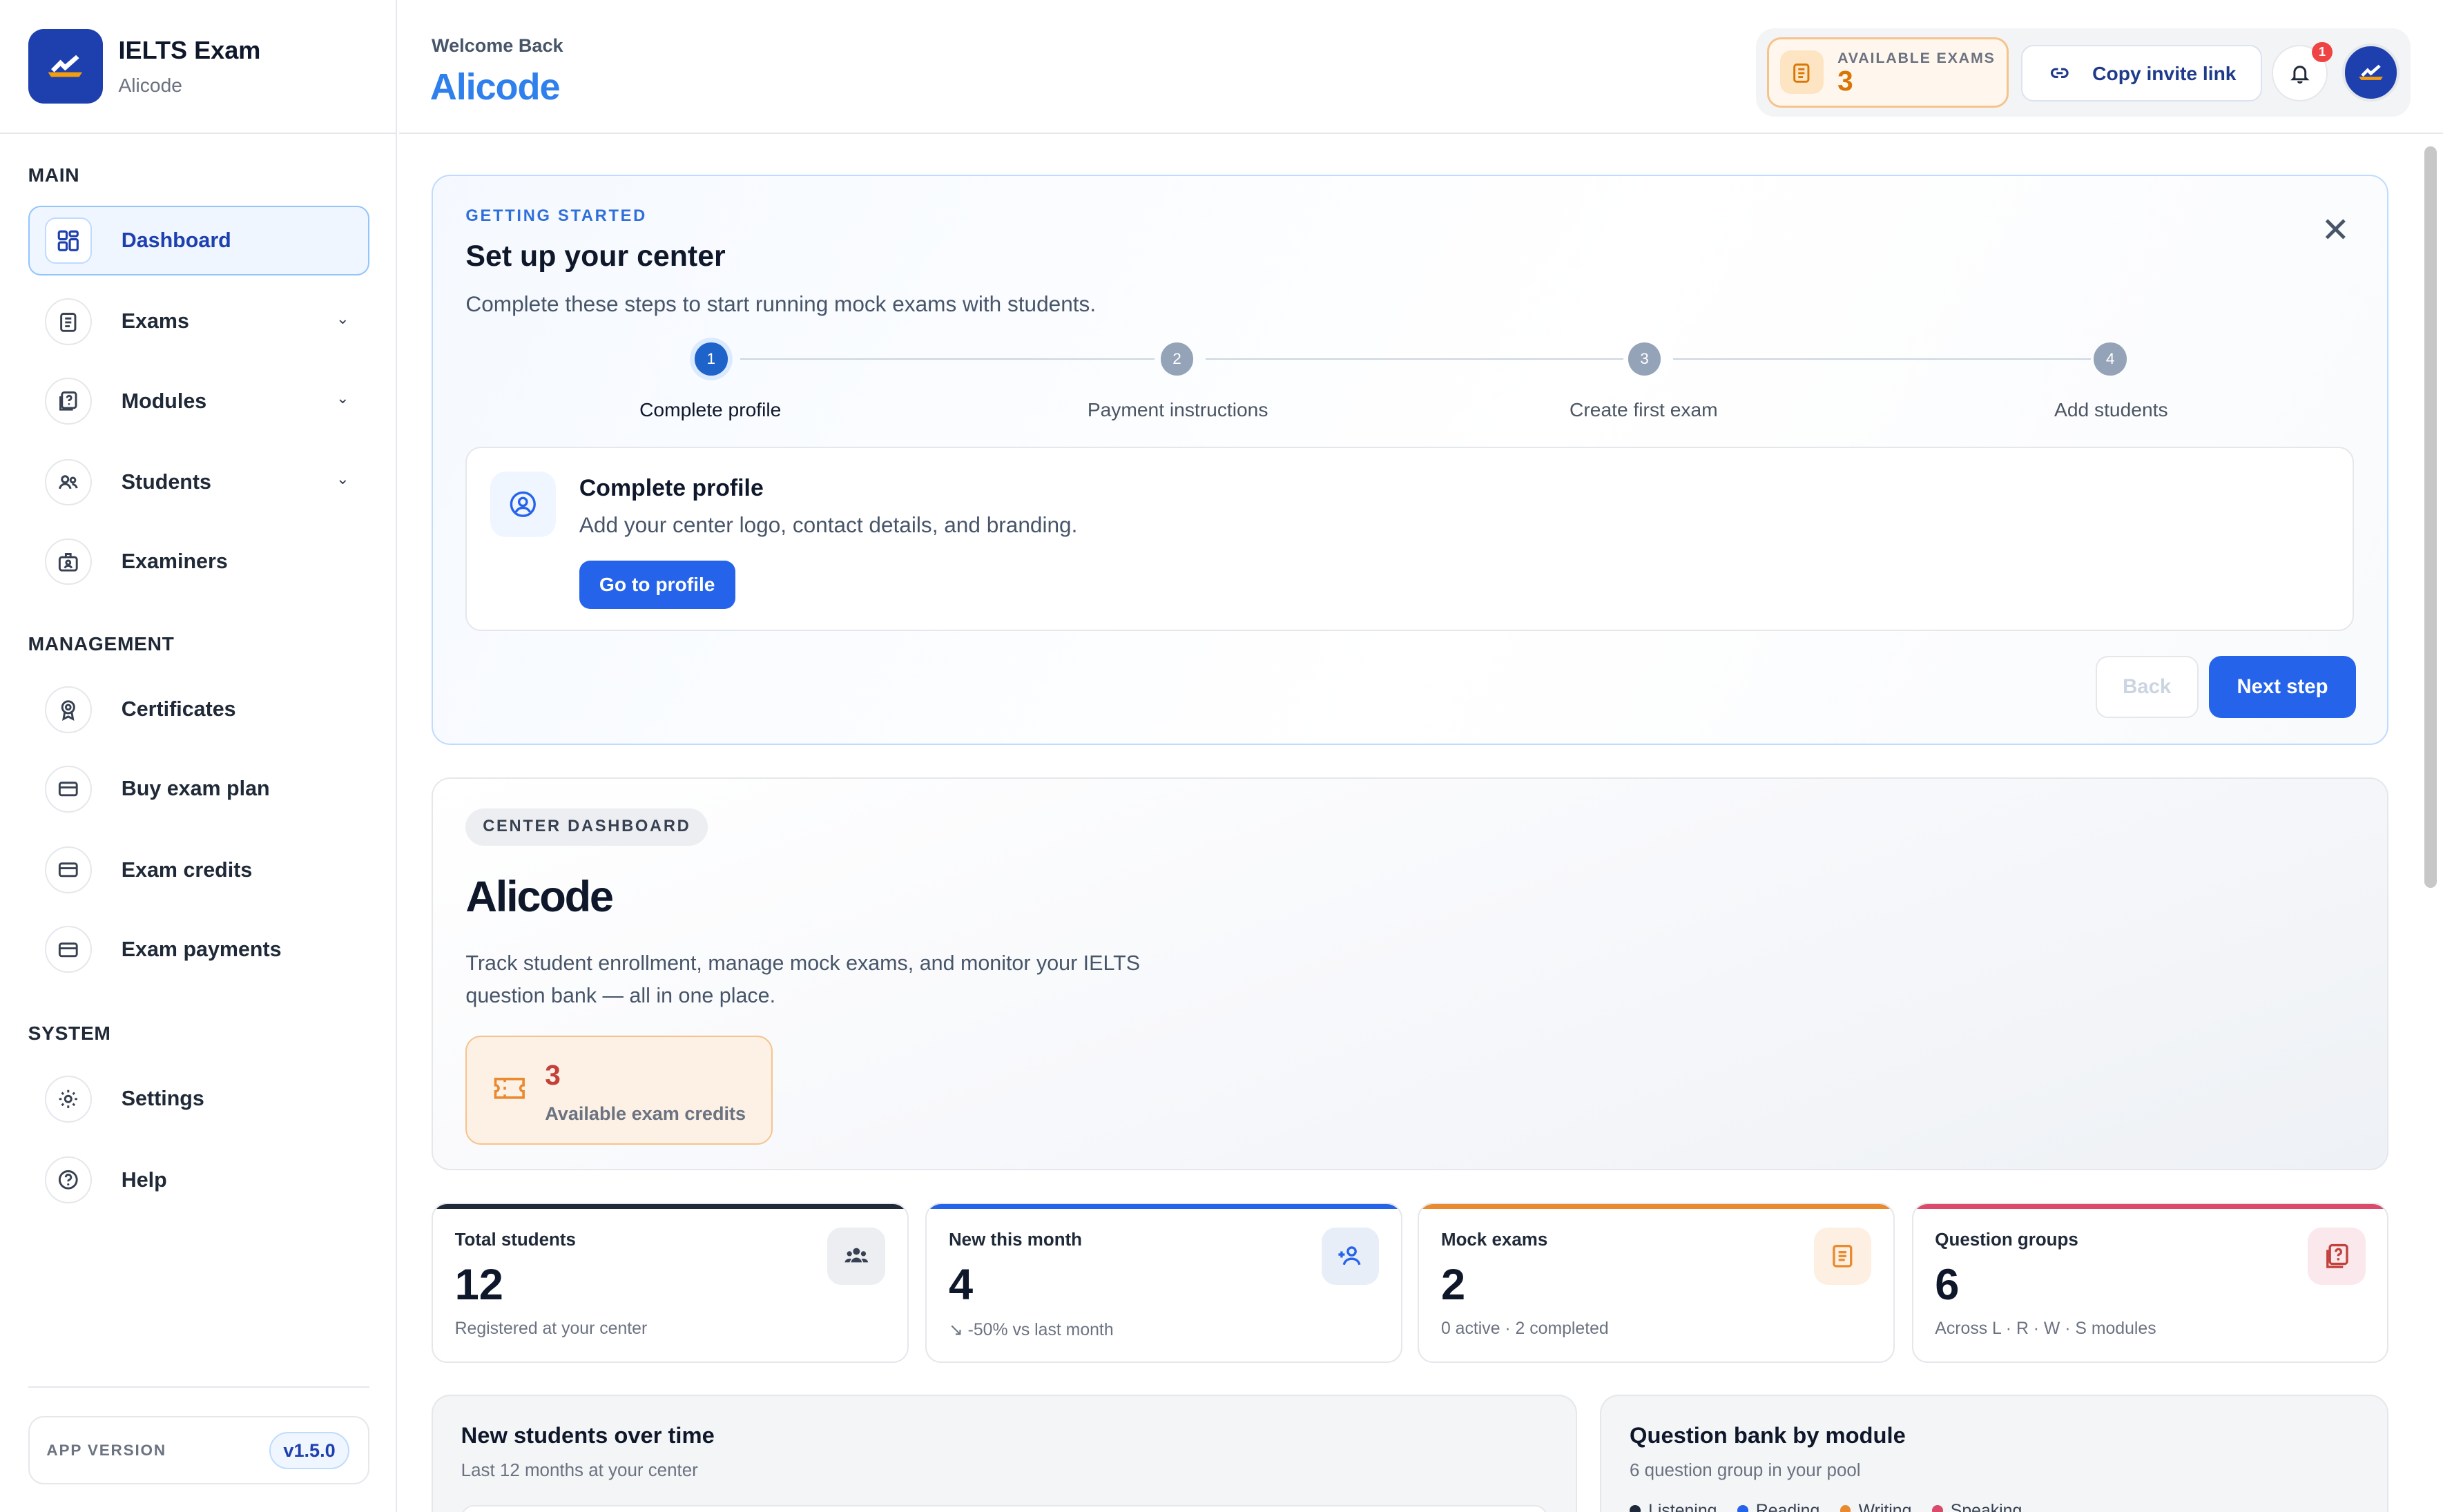 This screenshot has height=1512, width=2443. Describe the element at coordinates (198, 1180) in the screenshot. I see `sidebar-item-help: Help` at that location.